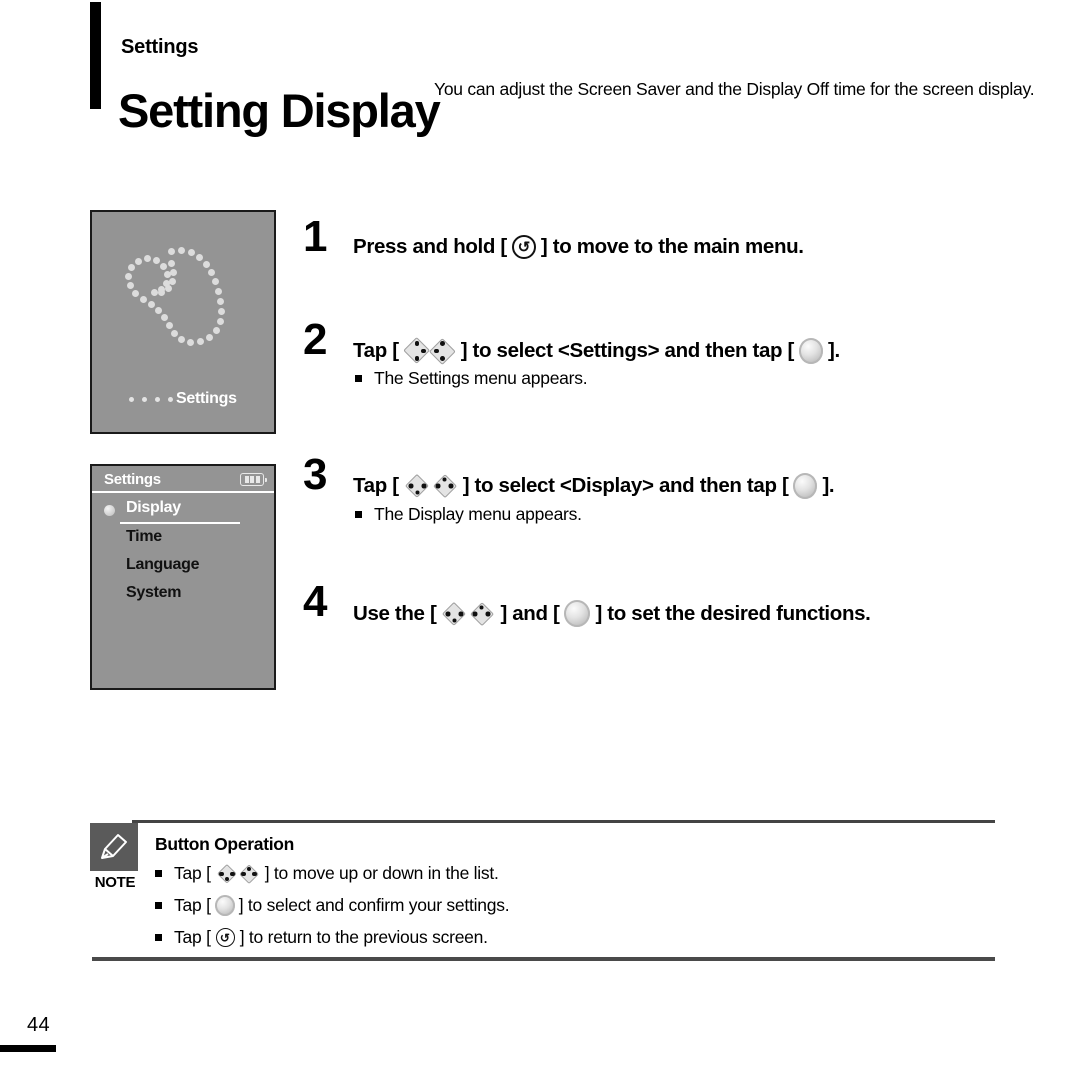  What do you see at coordinates (180, 301) in the screenshot?
I see `wrench-dotted-icon` at bounding box center [180, 301].